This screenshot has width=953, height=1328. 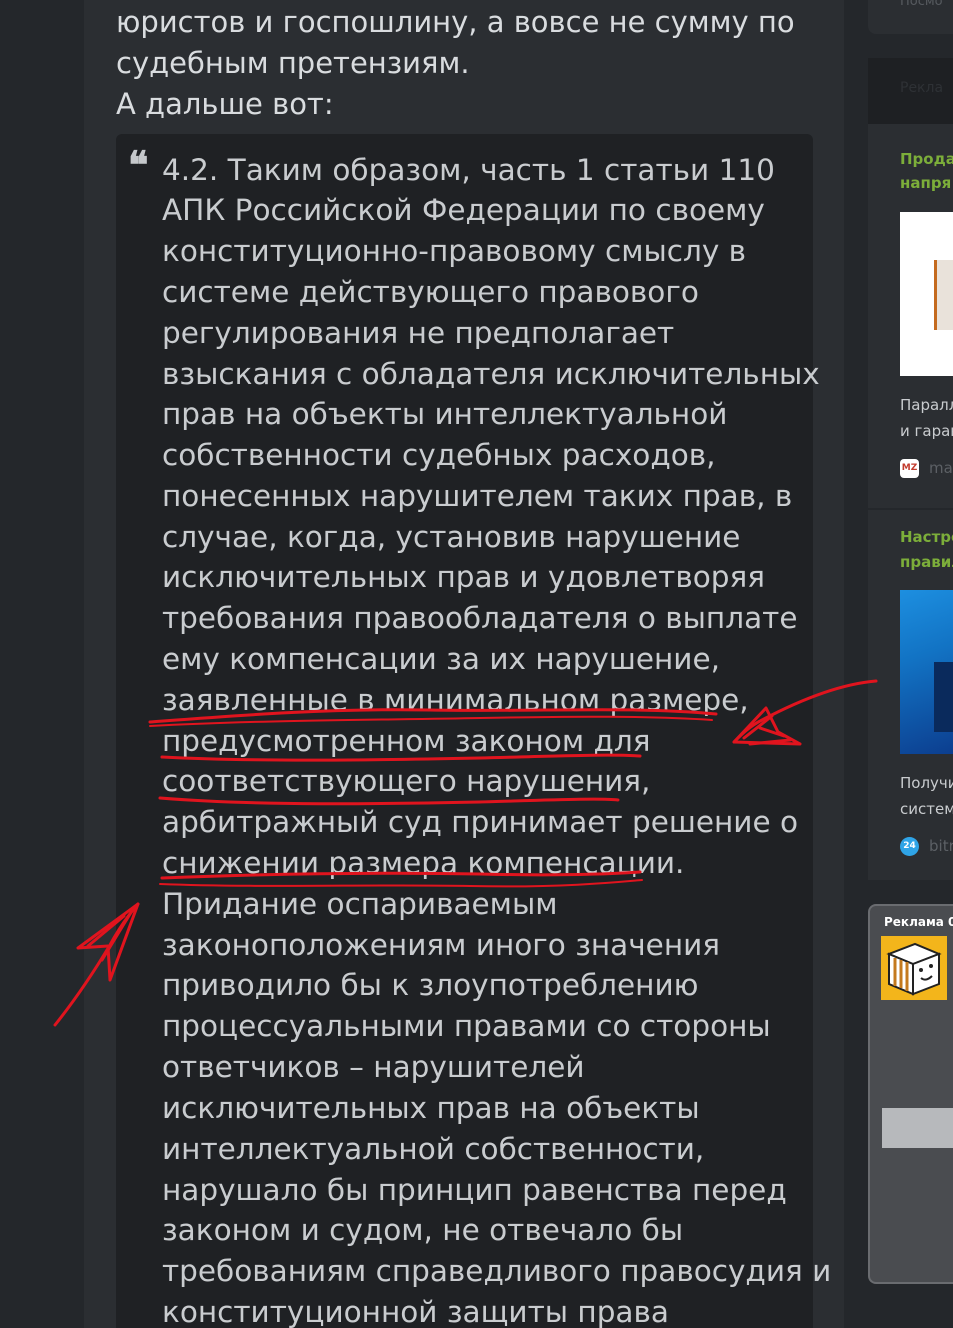 What do you see at coordinates (451, 537) in the screenshot?
I see `quote-line: случае, когда, установив нарушение` at bounding box center [451, 537].